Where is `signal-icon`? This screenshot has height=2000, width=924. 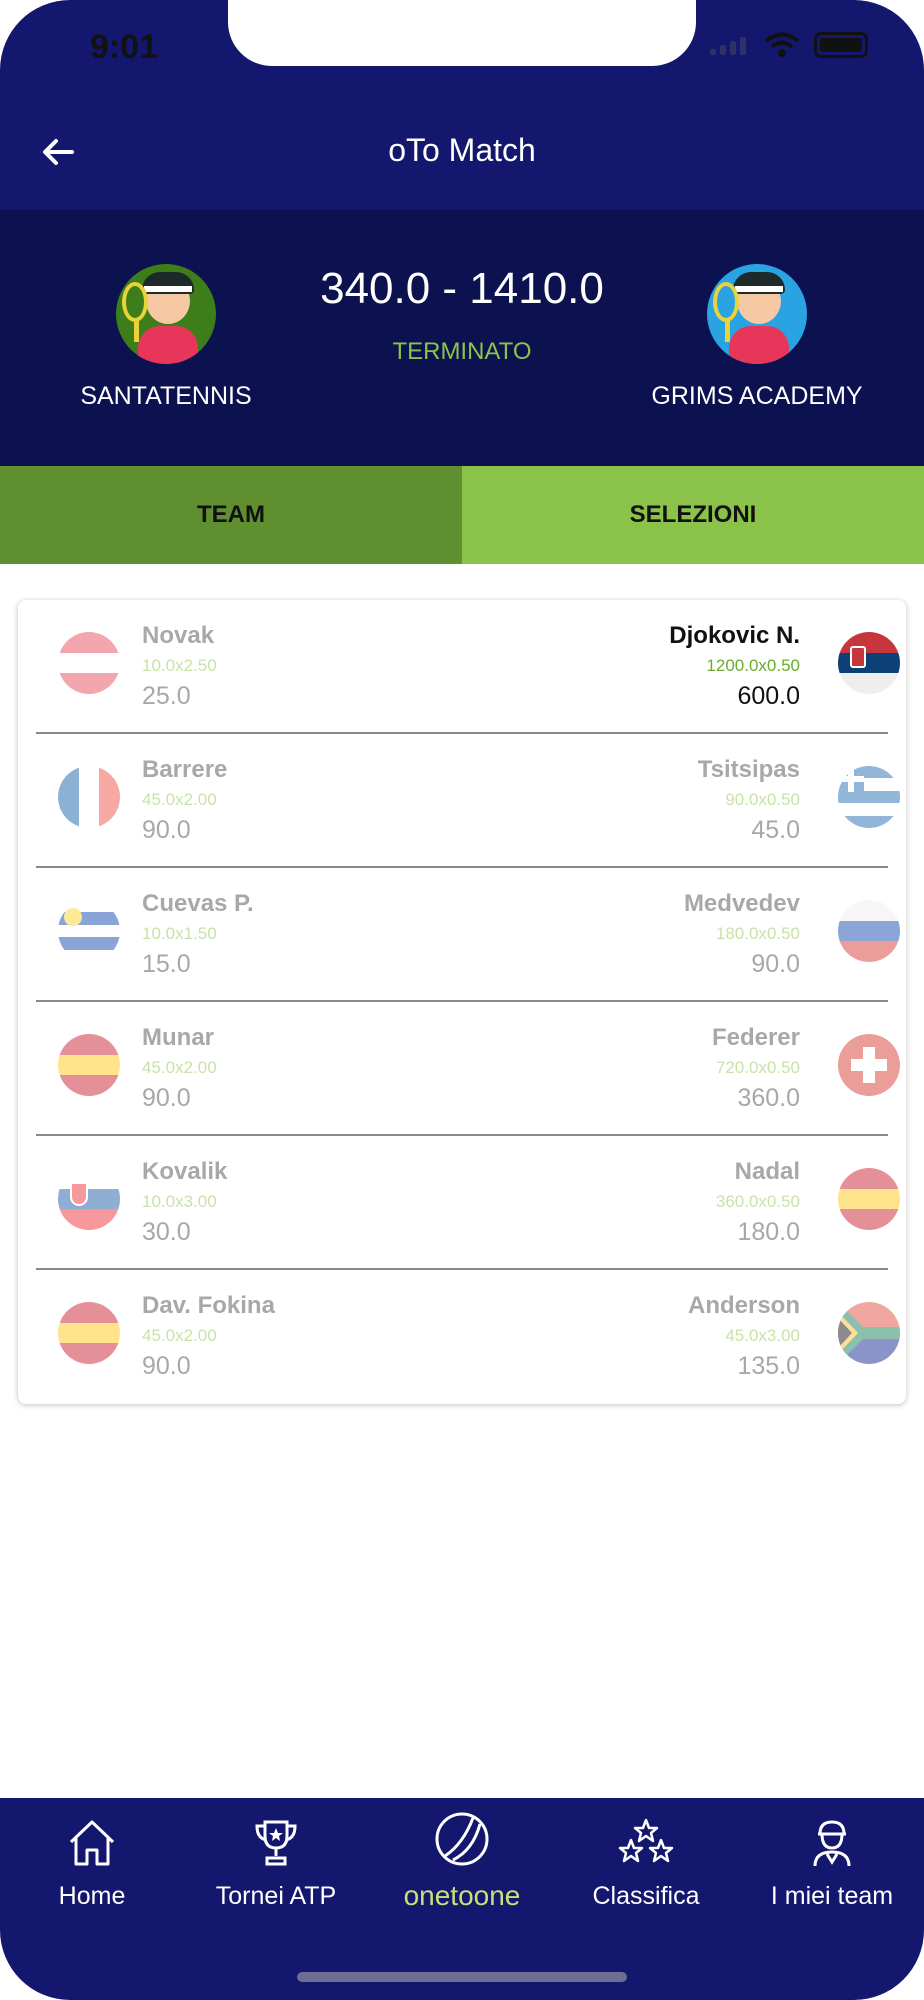 signal-icon is located at coordinates (730, 45).